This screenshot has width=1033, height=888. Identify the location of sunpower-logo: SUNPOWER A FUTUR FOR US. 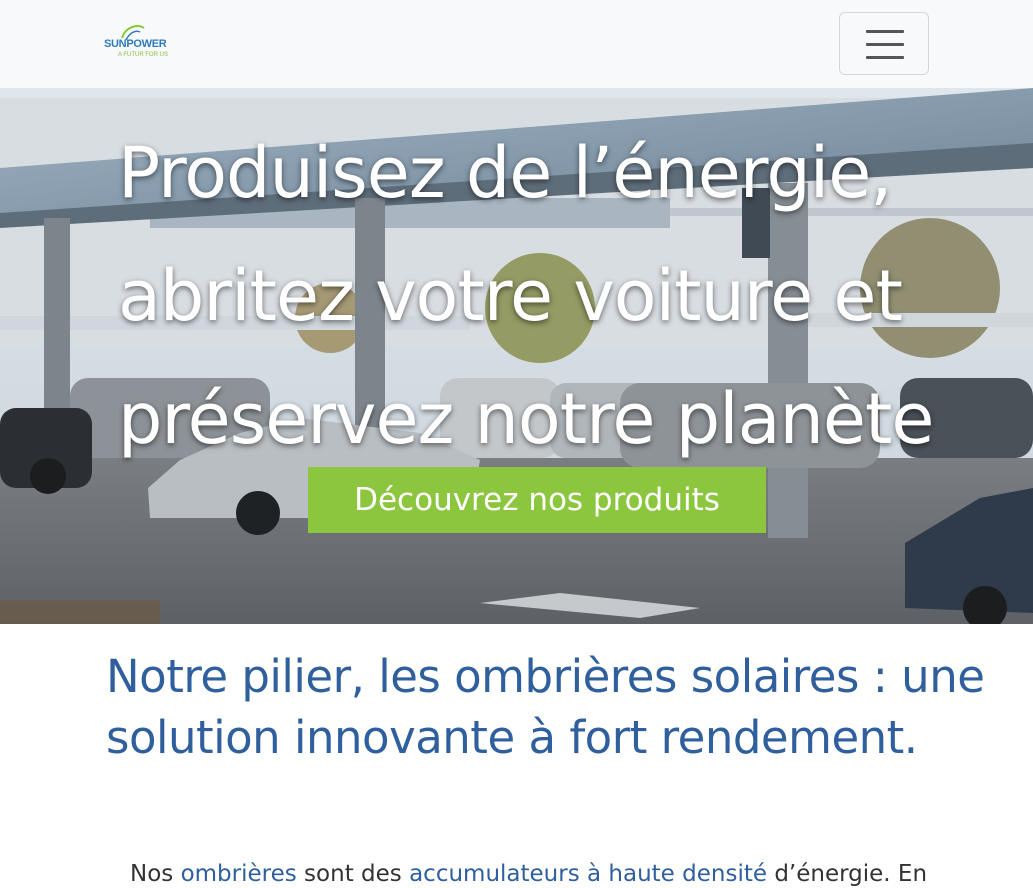
(145, 44).